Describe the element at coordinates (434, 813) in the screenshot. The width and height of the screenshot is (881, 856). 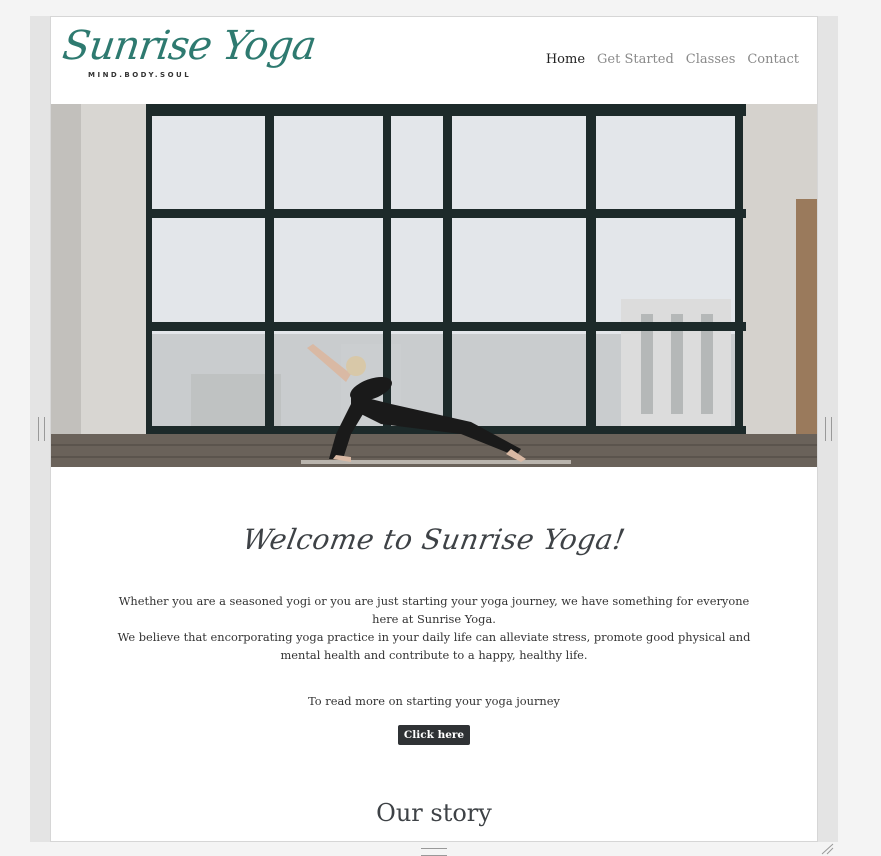
I see `our-story-heading: Our story` at that location.